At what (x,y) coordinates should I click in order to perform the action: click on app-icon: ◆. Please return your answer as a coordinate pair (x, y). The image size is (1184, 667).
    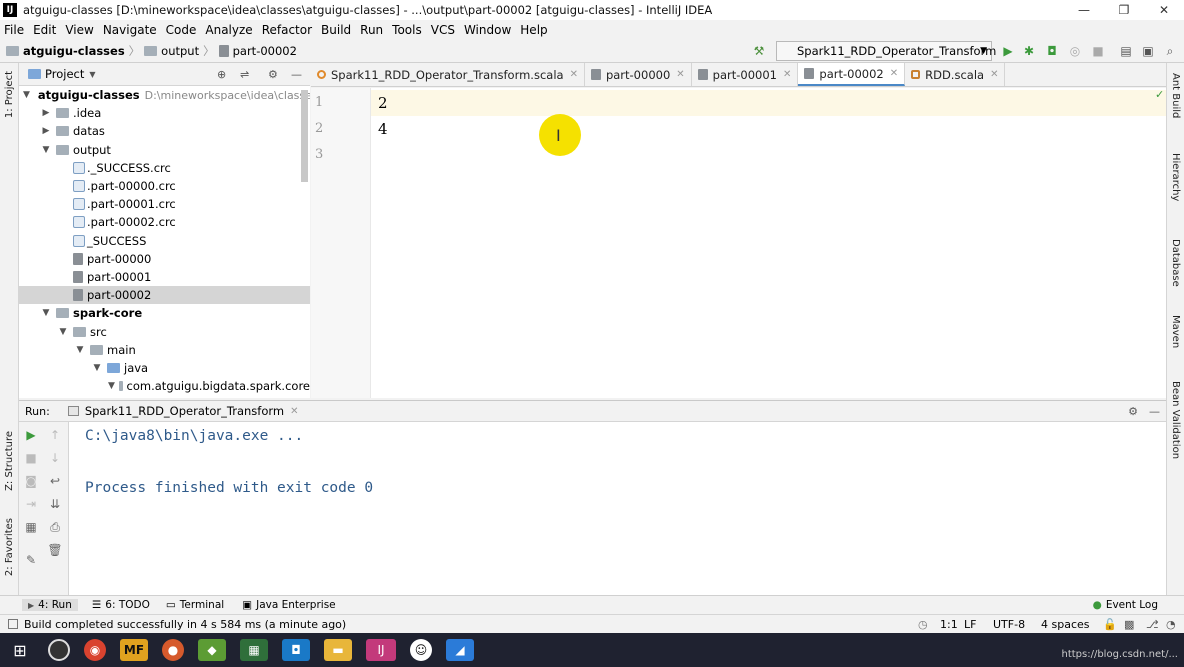
    Looking at the image, I should click on (212, 650).